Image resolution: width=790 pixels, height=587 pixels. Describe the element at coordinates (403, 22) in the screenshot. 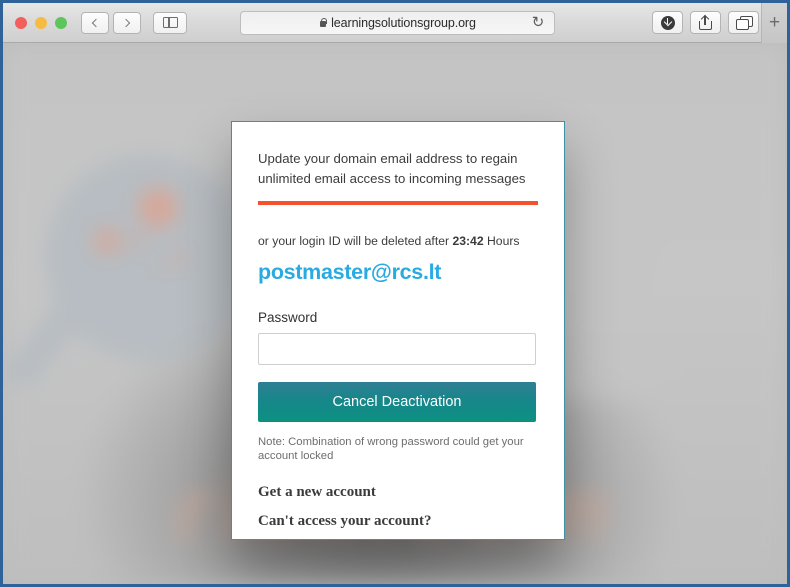

I see `address-bar-url: learningsolutionsgroup.org` at that location.